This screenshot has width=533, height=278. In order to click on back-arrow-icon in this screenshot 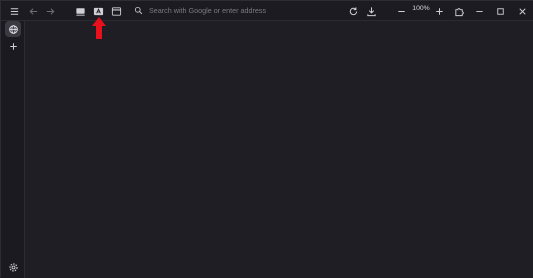, I will do `click(33, 11)`.